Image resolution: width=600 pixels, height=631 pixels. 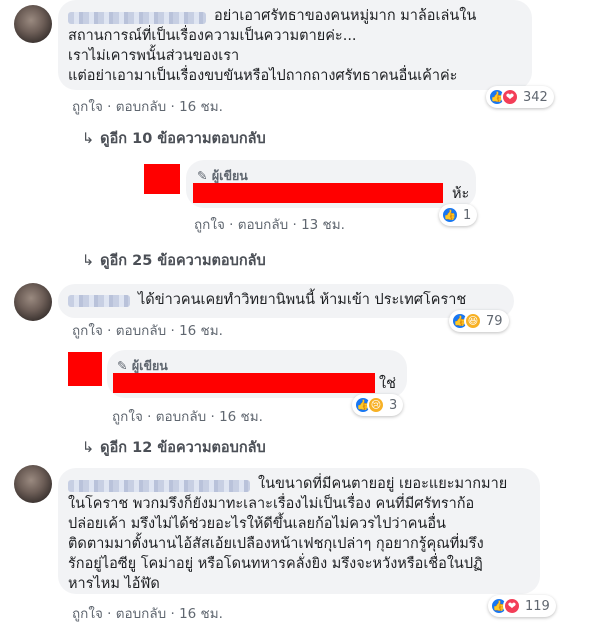 I want to click on reaction-count: 3, so click(x=393, y=405).